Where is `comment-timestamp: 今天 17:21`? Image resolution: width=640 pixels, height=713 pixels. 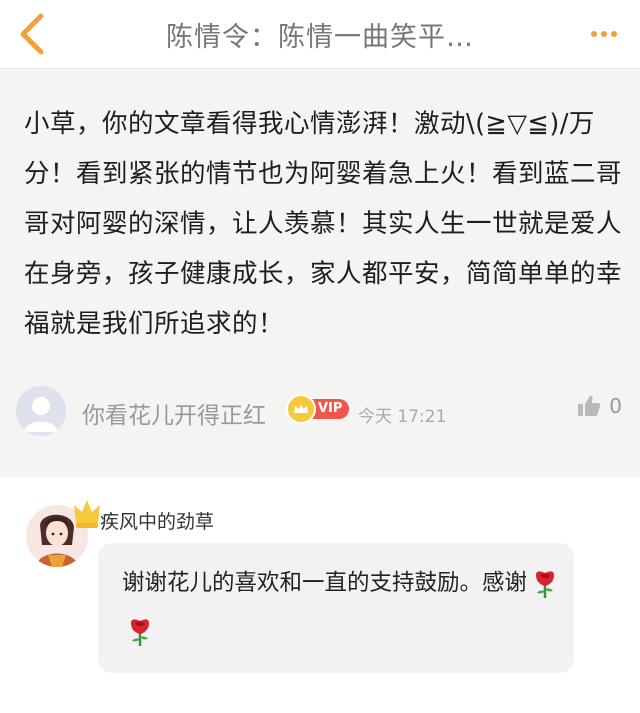 comment-timestamp: 今天 17:21 is located at coordinates (402, 417).